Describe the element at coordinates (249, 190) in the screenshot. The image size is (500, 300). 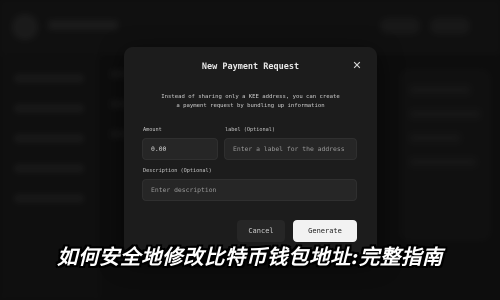
I see `description-input: Enter description` at that location.